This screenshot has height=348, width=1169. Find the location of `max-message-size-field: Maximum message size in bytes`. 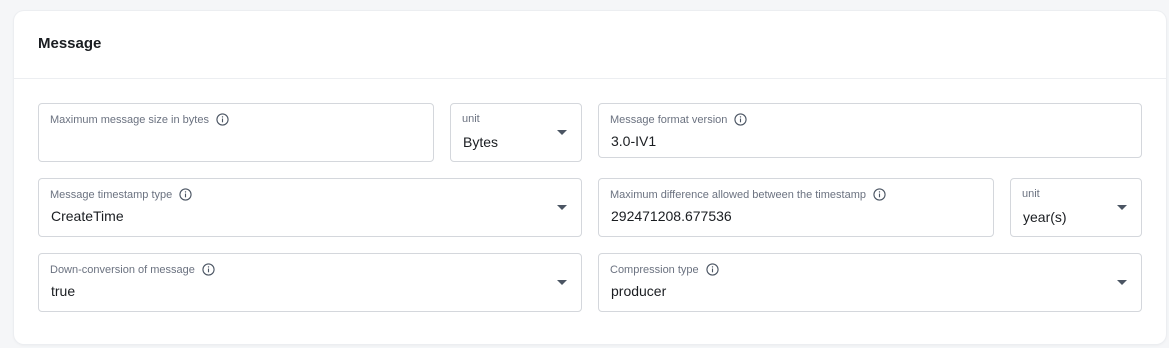

max-message-size-field: Maximum message size in bytes is located at coordinates (236, 132).